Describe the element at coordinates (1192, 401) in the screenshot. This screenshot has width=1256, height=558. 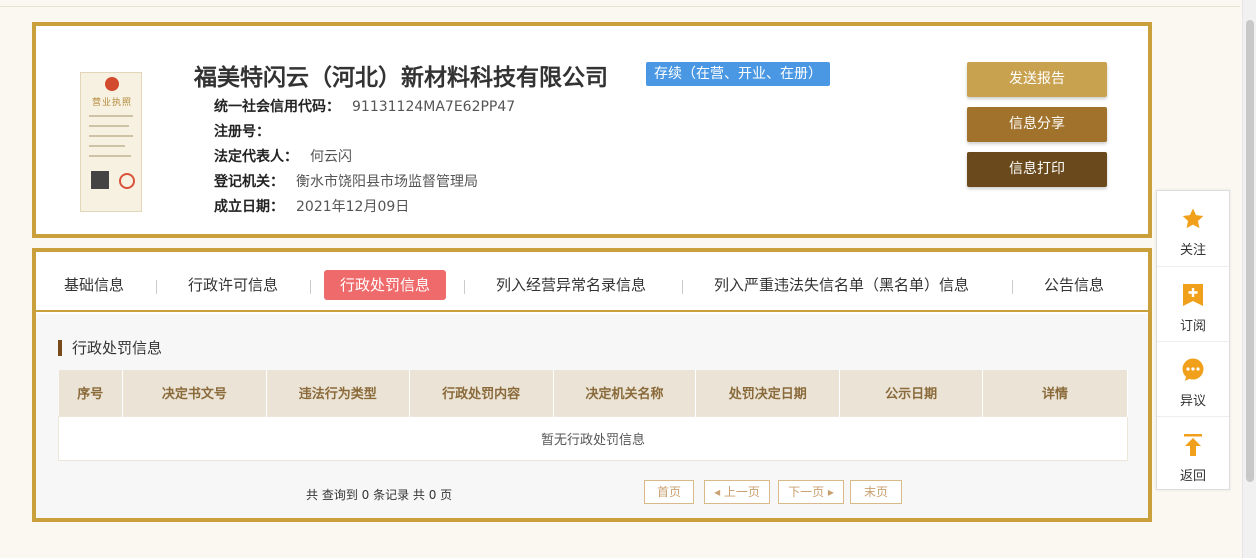
I see `objection-label: 异议` at that location.